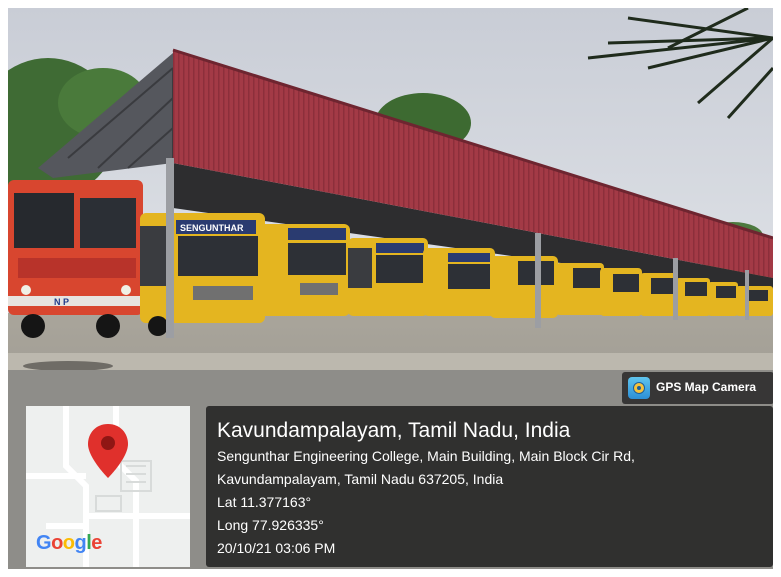 This screenshot has width=781, height=577. Describe the element at coordinates (270, 525) in the screenshot. I see `longitude: Long 77.926335°` at that location.